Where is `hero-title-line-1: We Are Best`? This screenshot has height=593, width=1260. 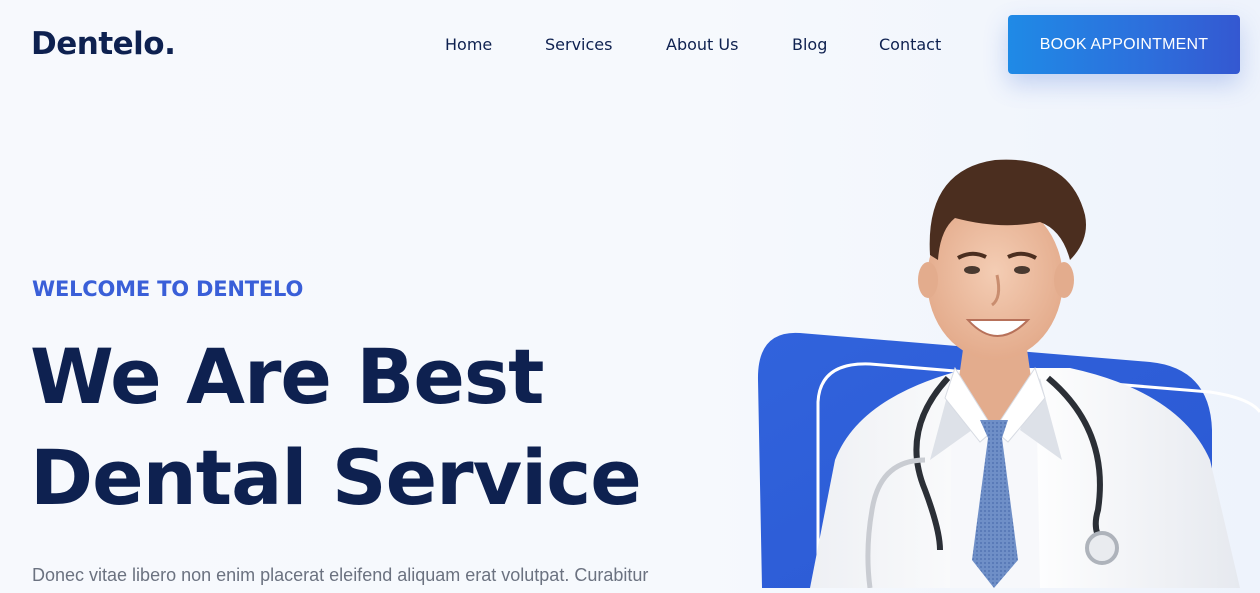 hero-title-line-1: We Are Best is located at coordinates (287, 376).